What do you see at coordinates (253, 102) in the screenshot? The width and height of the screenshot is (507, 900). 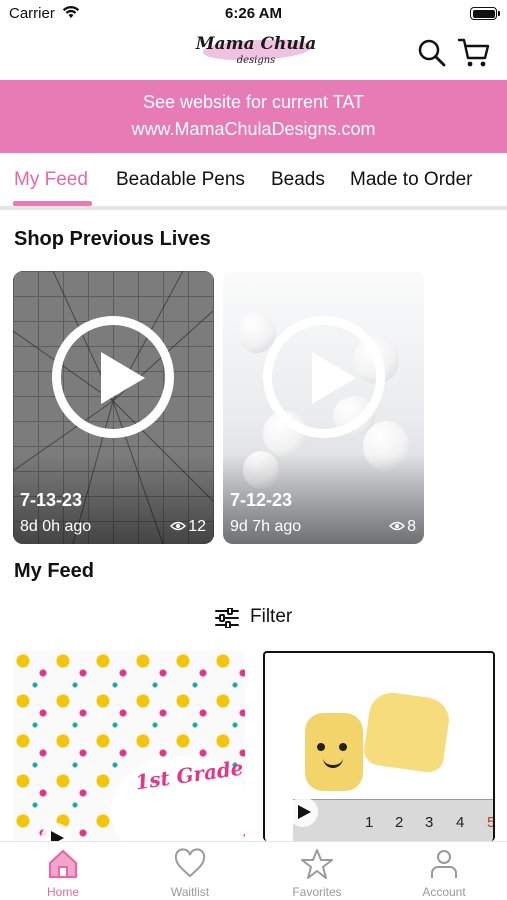 I see `banner-line-1: See website for current TAT` at bounding box center [253, 102].